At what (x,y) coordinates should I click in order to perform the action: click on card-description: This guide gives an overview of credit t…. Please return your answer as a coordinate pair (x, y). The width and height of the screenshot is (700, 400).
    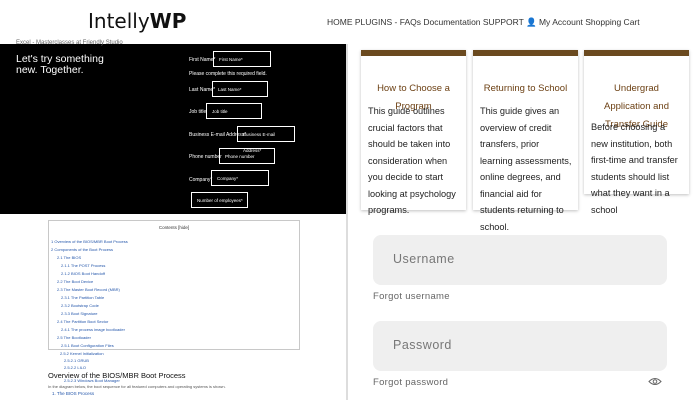
    Looking at the image, I should click on (526, 169).